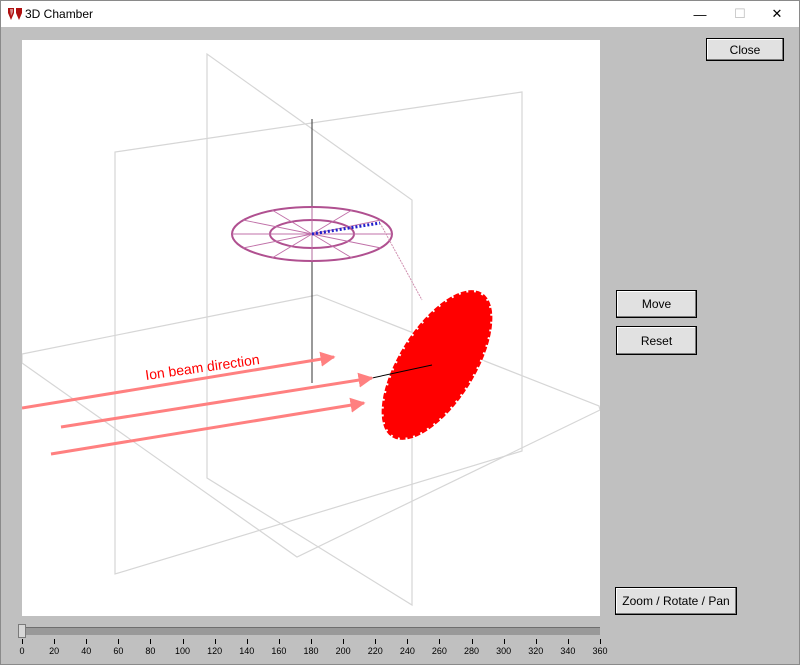  I want to click on slider-tick-label: 80, so click(150, 651).